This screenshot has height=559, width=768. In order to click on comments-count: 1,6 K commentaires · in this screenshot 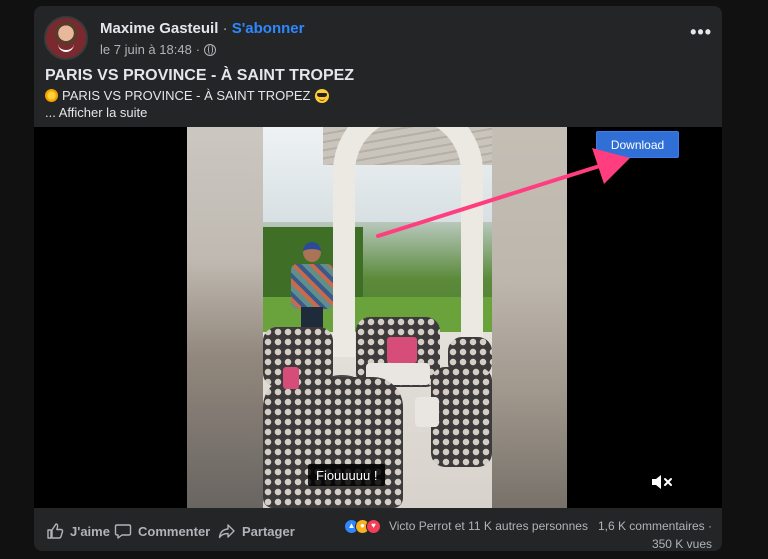, I will do `click(655, 526)`.